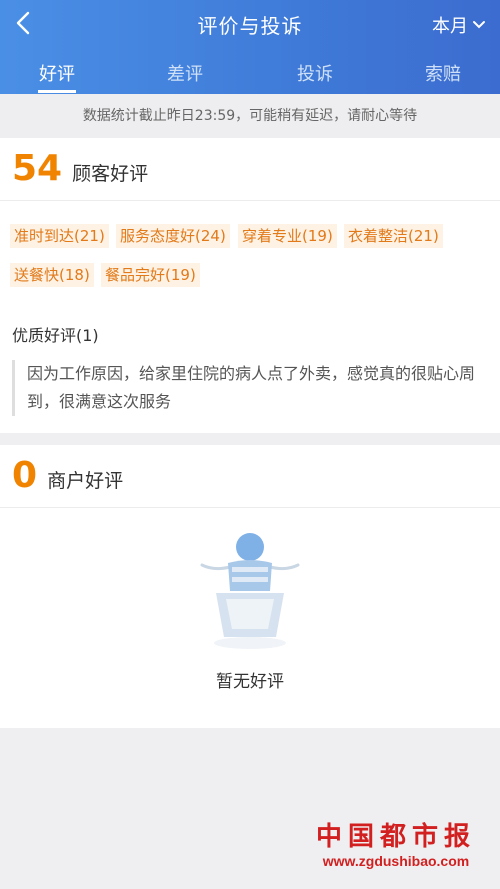 The width and height of the screenshot is (500, 889). What do you see at coordinates (250, 75) in the screenshot?
I see `tab-bar: 好评 差评 投诉 索赔` at bounding box center [250, 75].